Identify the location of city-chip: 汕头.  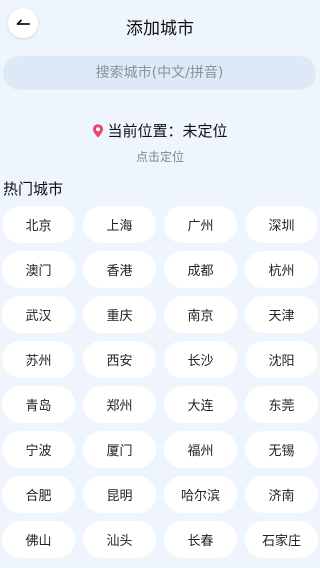
(119, 539).